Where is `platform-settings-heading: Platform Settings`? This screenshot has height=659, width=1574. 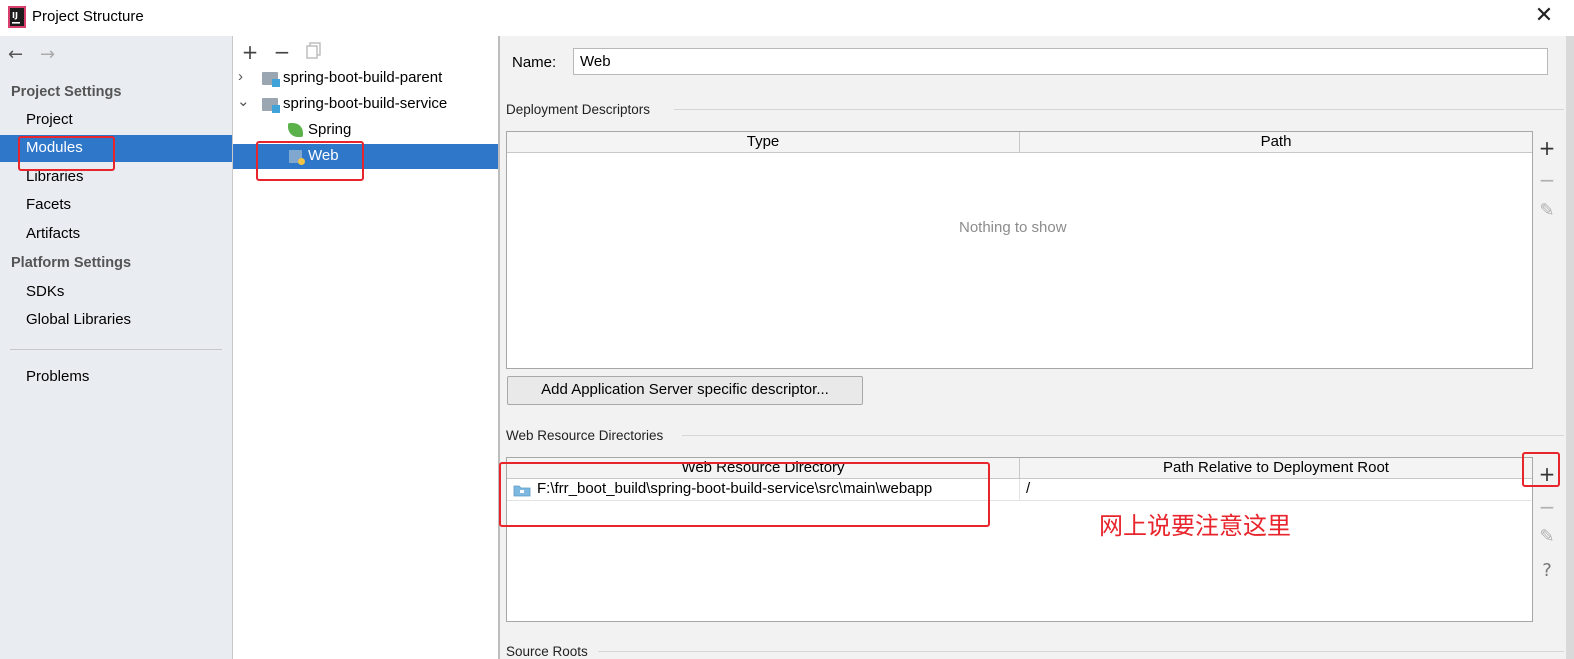 platform-settings-heading: Platform Settings is located at coordinates (71, 263).